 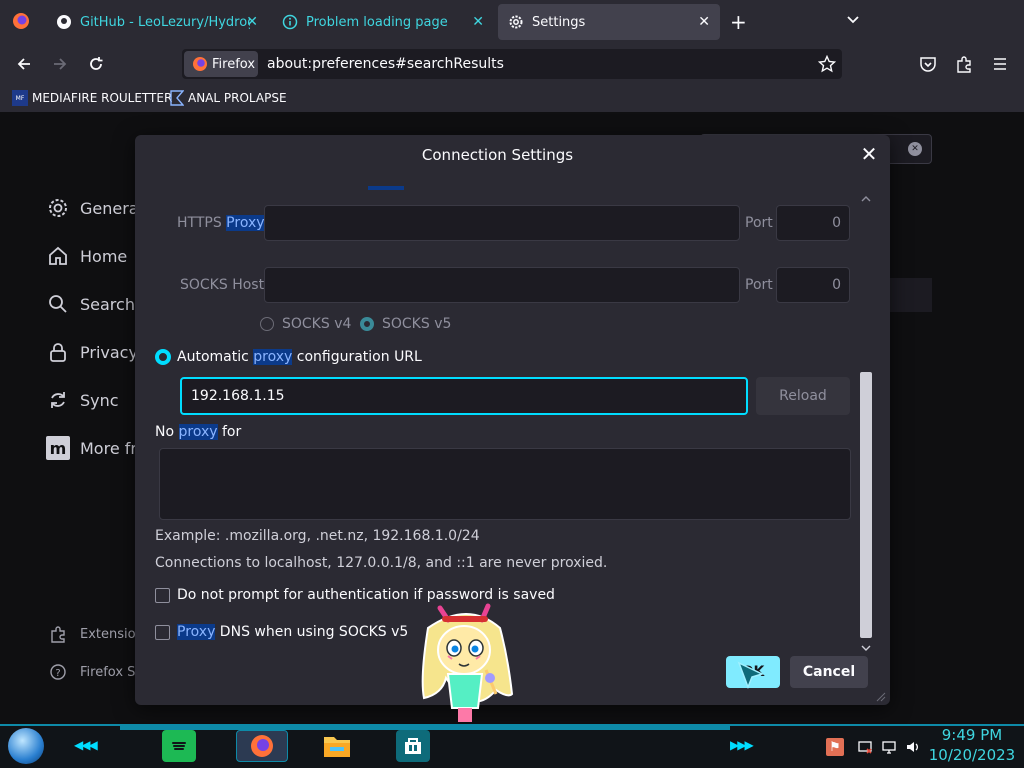 What do you see at coordinates (559, 22) in the screenshot?
I see `tab-title: Settings` at bounding box center [559, 22].